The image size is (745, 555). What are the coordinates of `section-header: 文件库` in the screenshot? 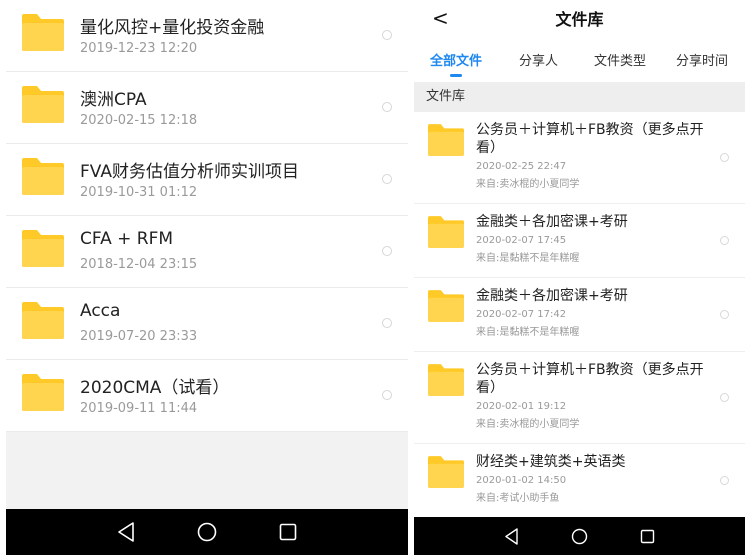 It's located at (579, 97).